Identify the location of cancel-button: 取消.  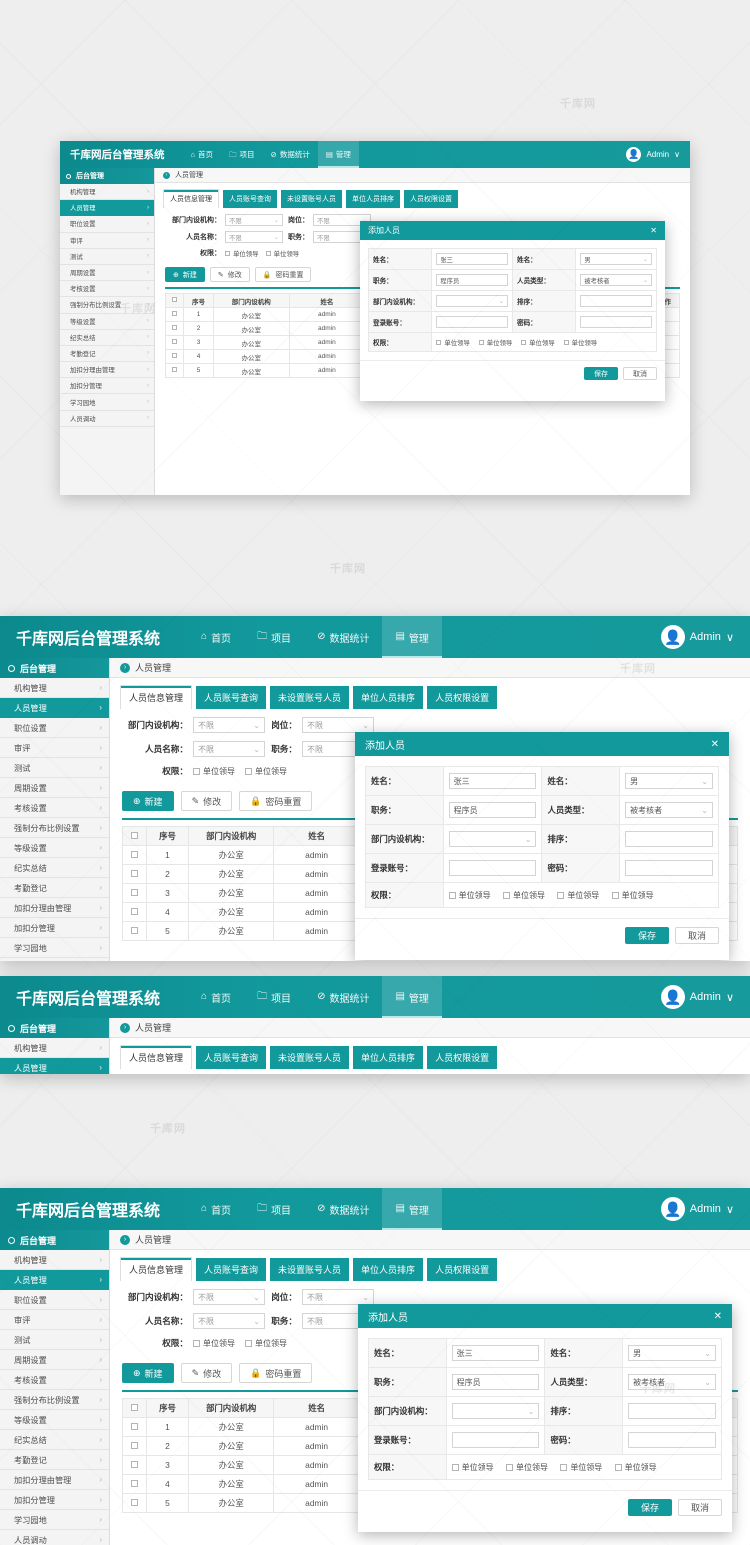
(699, 1507).